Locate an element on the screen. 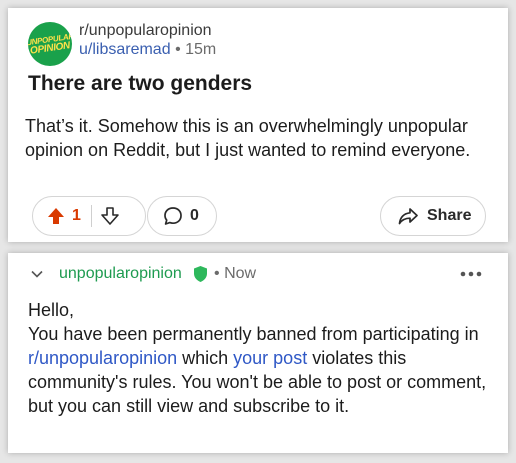 The height and width of the screenshot is (463, 516). comment-count: 0 is located at coordinates (194, 215).